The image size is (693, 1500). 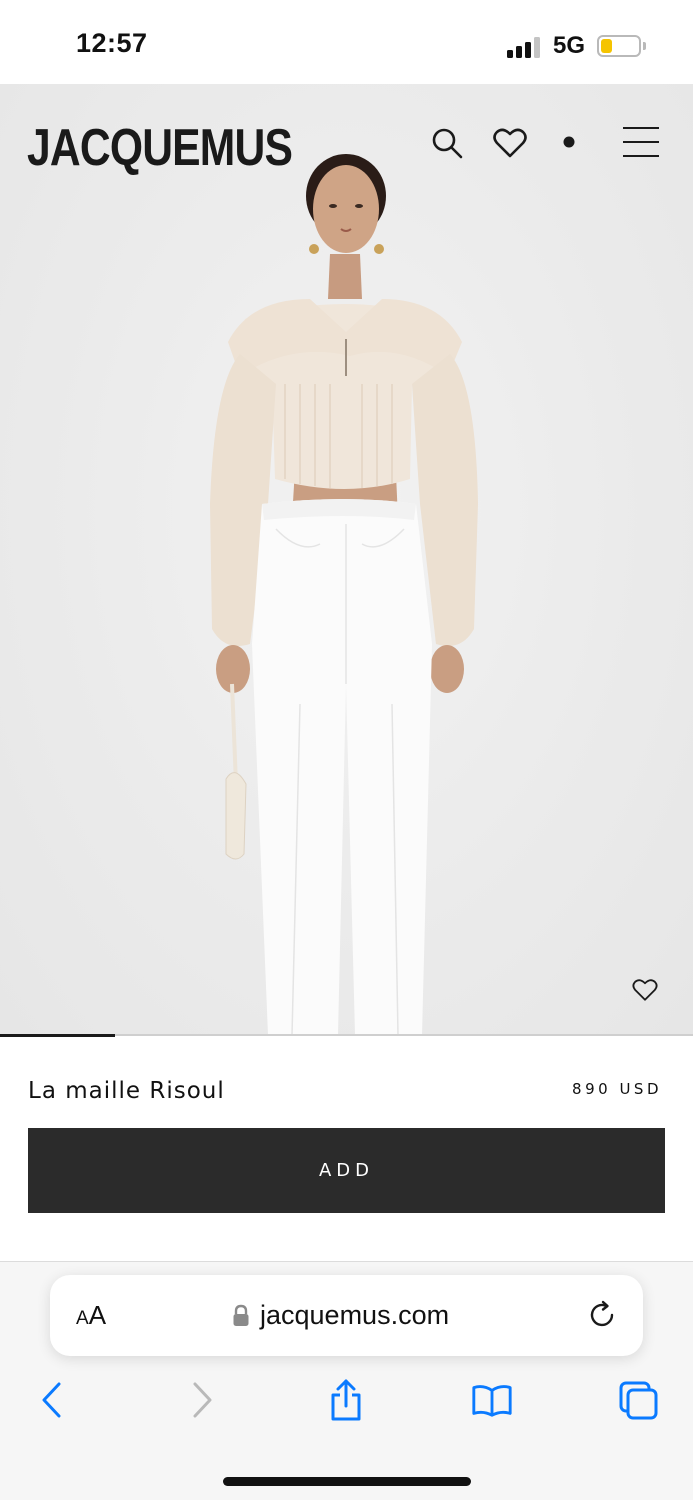 What do you see at coordinates (57, 1035) in the screenshot?
I see `gallery-progress-fill` at bounding box center [57, 1035].